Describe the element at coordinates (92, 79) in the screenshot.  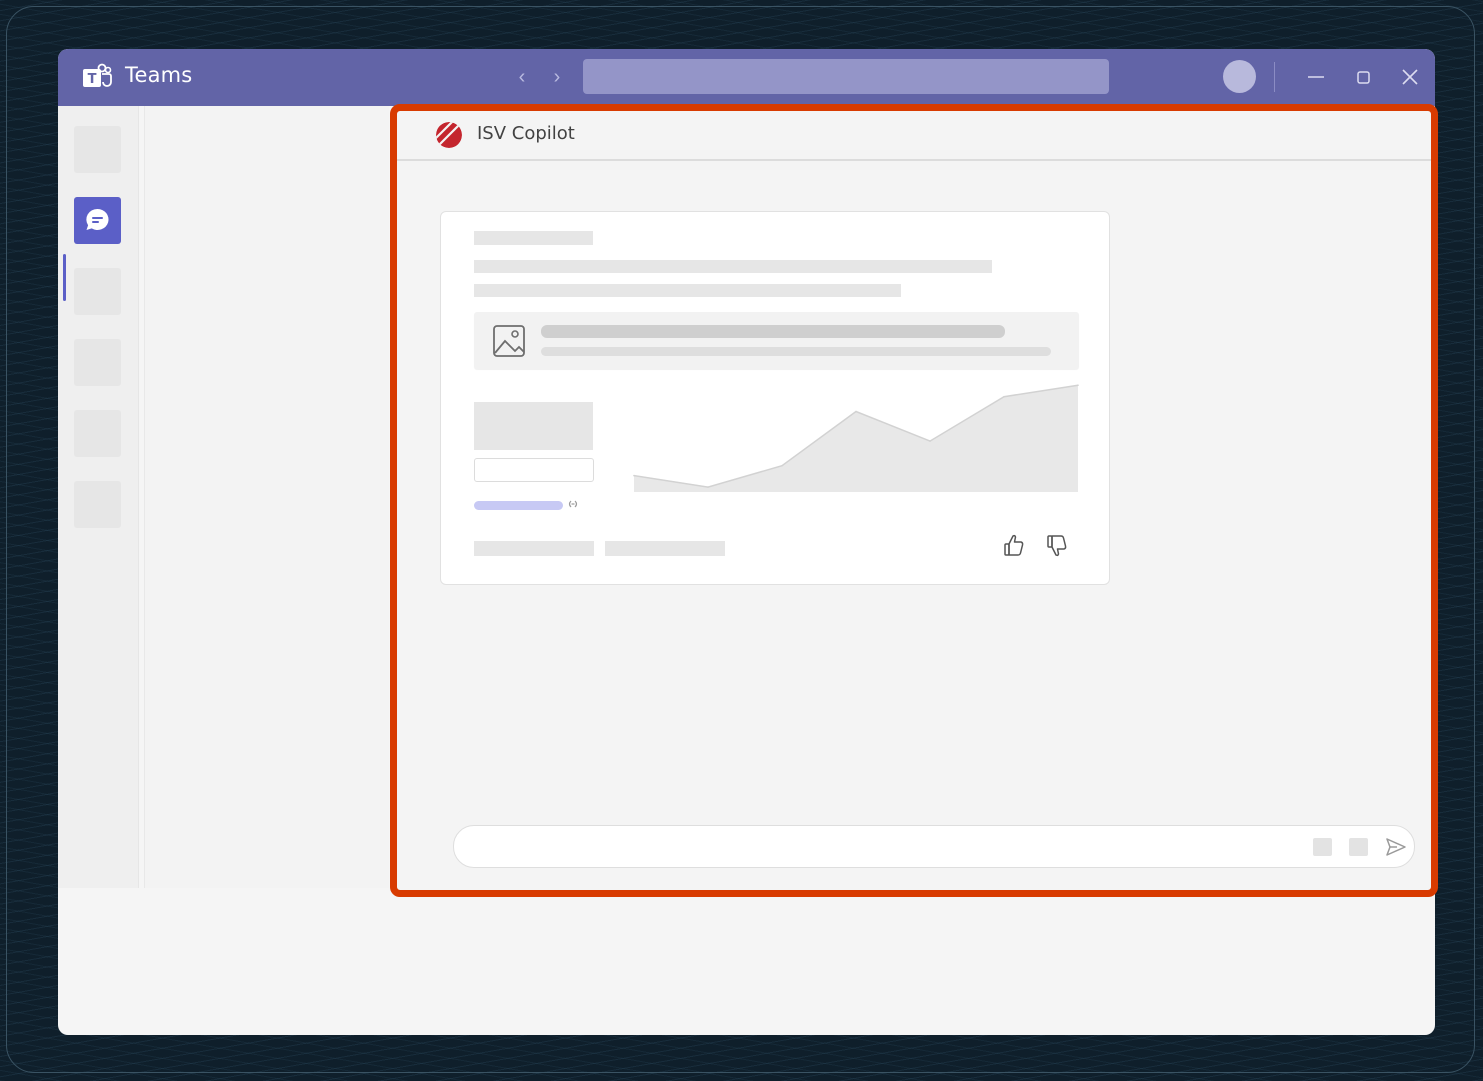
I see `svg-text: T` at that location.